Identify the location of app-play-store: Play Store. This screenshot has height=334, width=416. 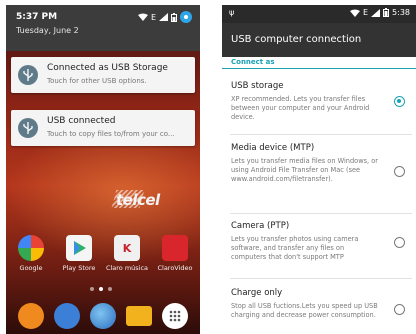
(79, 253).